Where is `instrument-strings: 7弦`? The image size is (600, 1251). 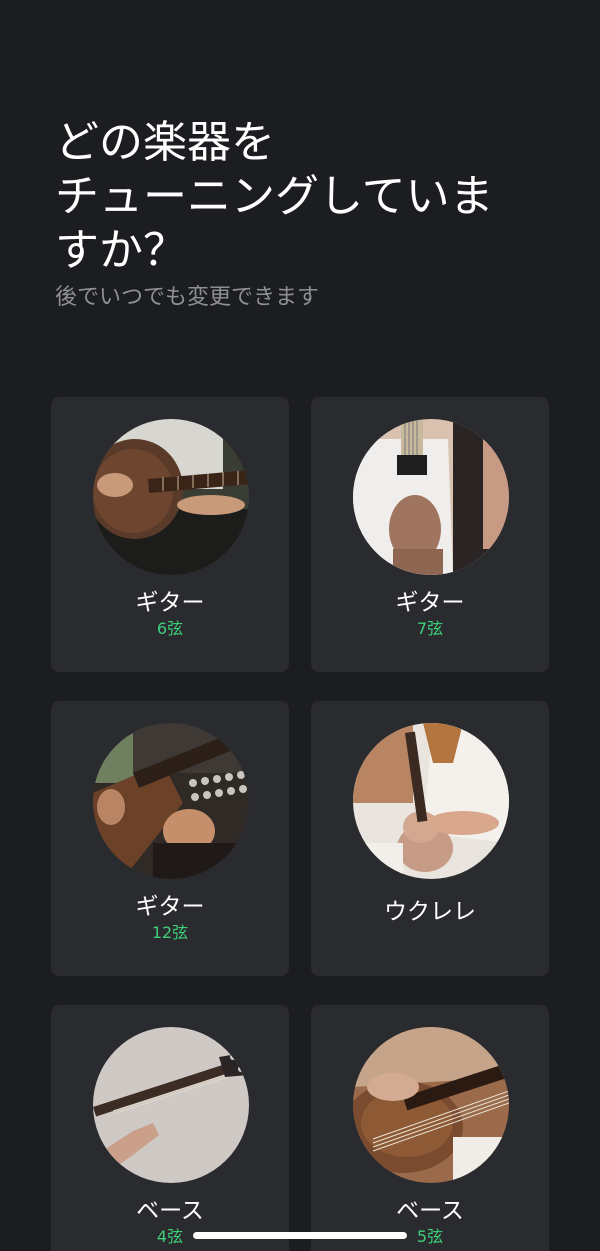
instrument-strings: 7弦 is located at coordinates (430, 628).